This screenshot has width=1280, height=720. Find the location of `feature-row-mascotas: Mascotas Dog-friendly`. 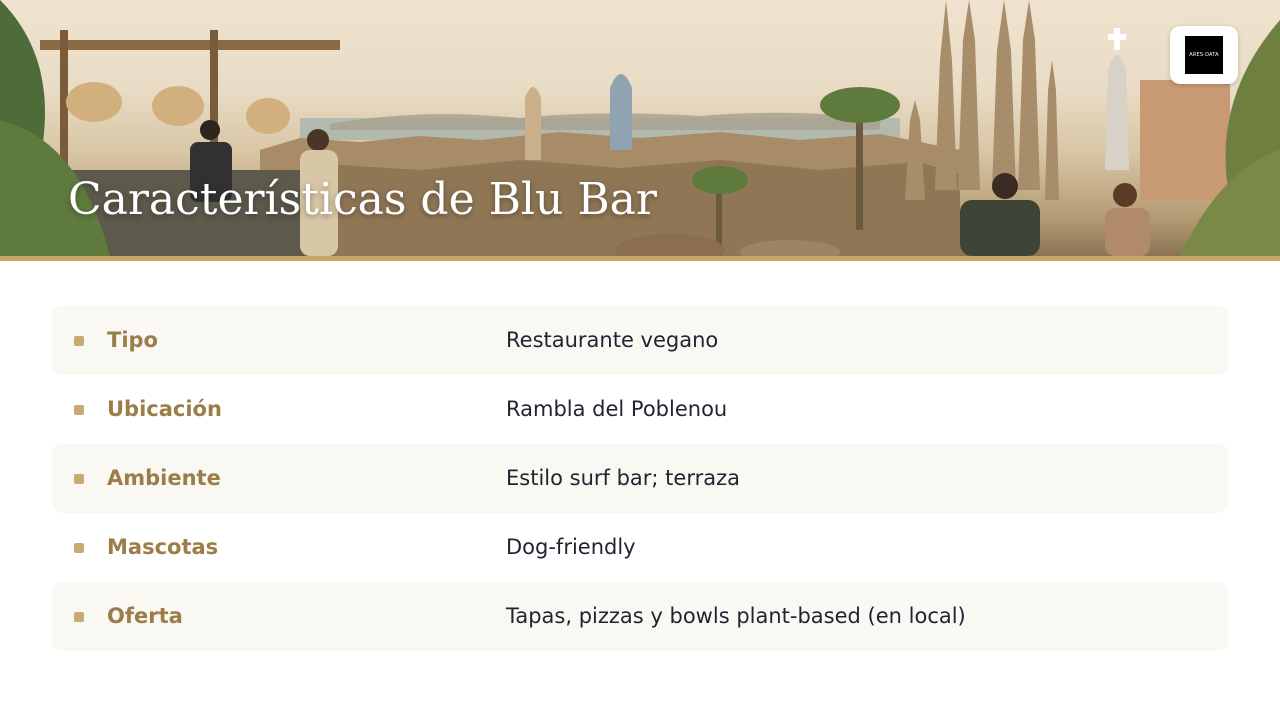

feature-row-mascotas: Mascotas Dog-friendly is located at coordinates (640, 547).